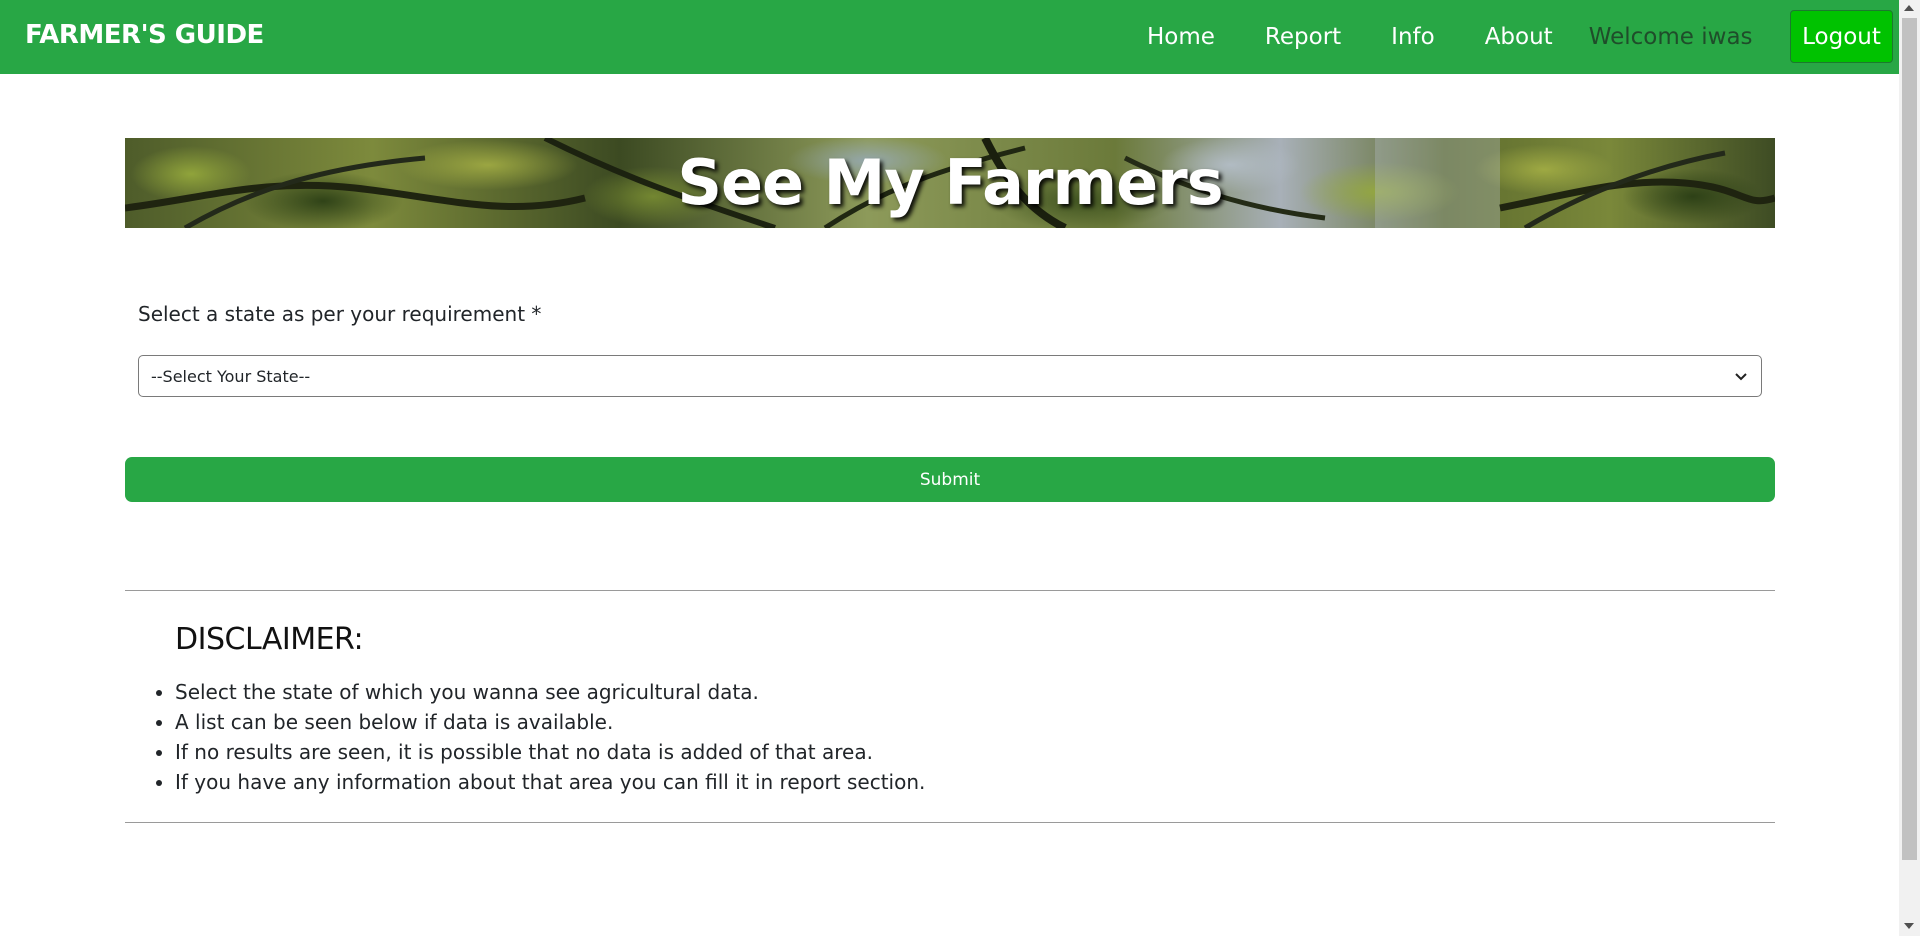  I want to click on logout-button: Logout, so click(1841, 36).